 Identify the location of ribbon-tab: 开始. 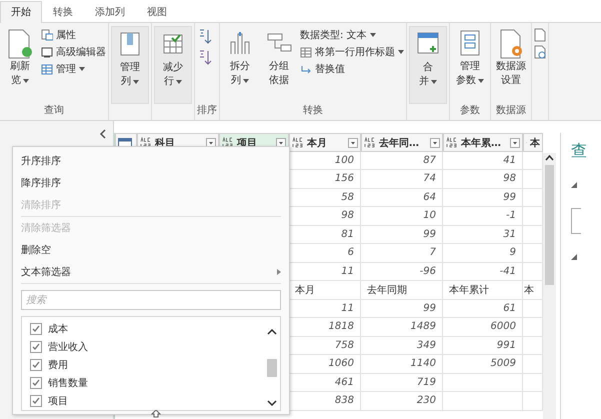
(21, 12).